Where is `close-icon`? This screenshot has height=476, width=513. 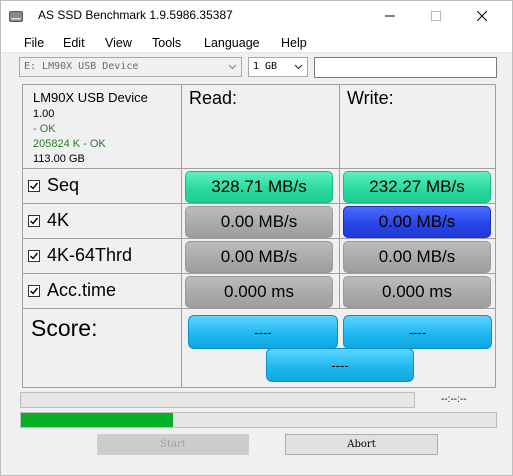 close-icon is located at coordinates (482, 16).